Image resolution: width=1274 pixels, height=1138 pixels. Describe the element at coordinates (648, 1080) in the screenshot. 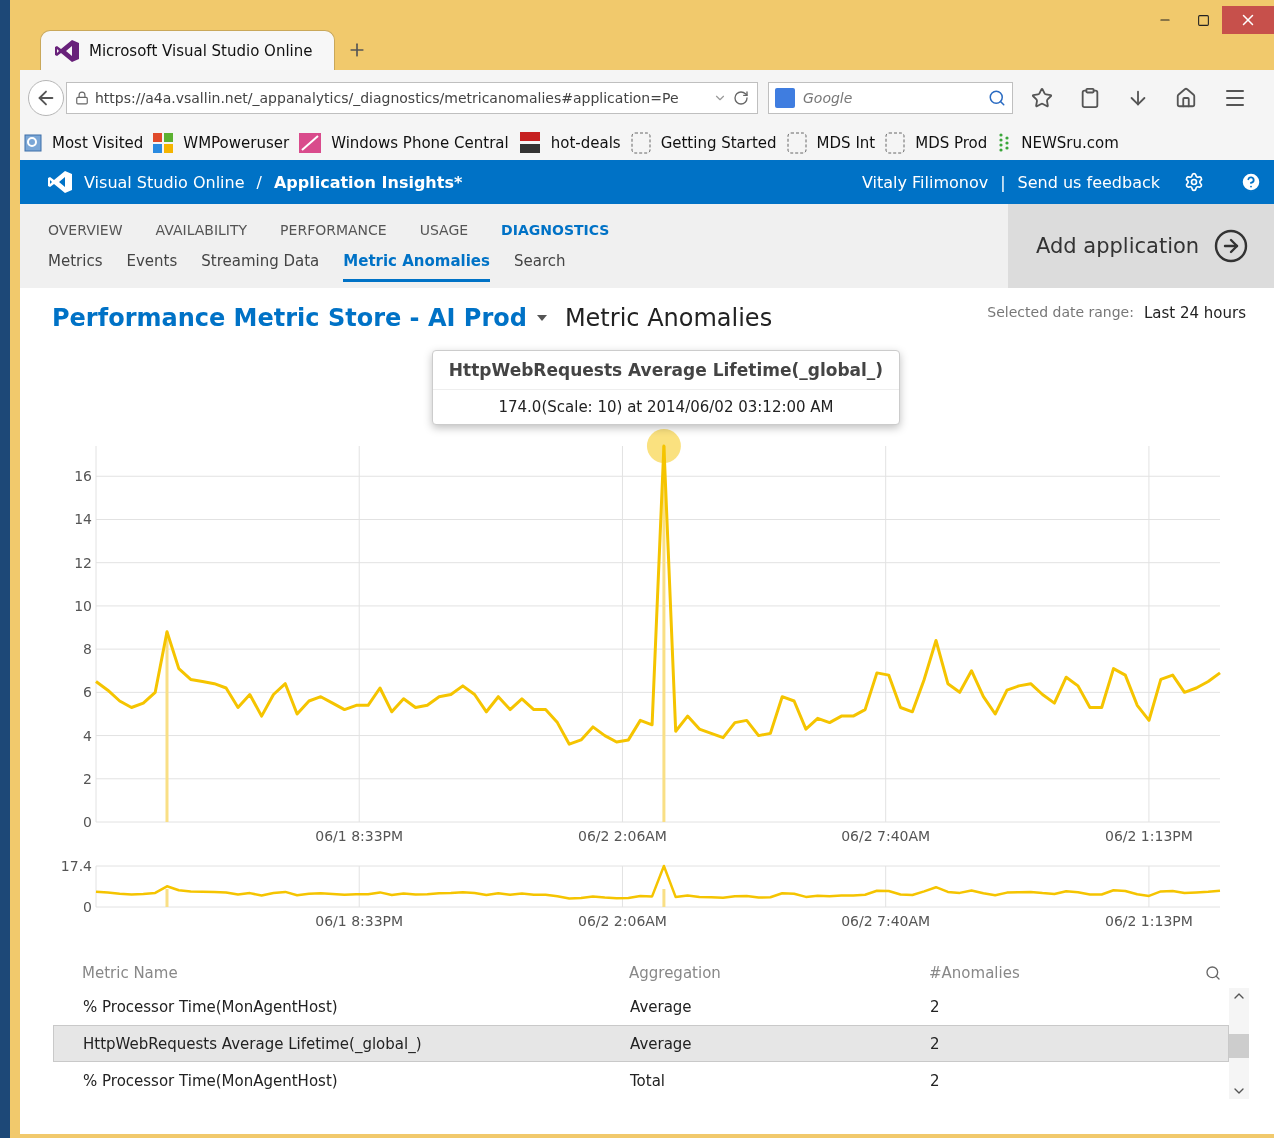

I see `table-cell-text: Total` at that location.